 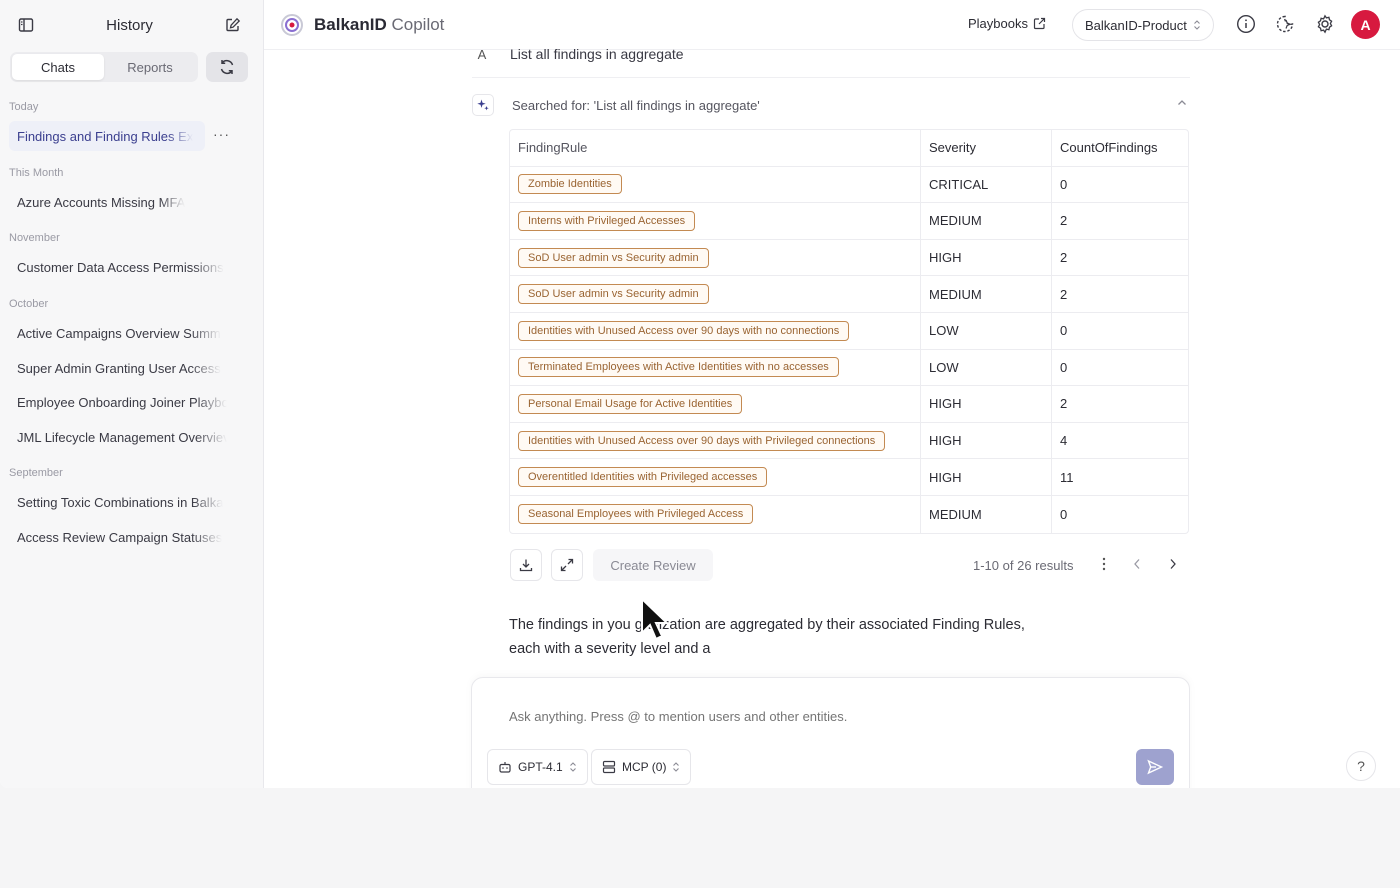 What do you see at coordinates (292, 24) in the screenshot?
I see `brand-logo-icon` at bounding box center [292, 24].